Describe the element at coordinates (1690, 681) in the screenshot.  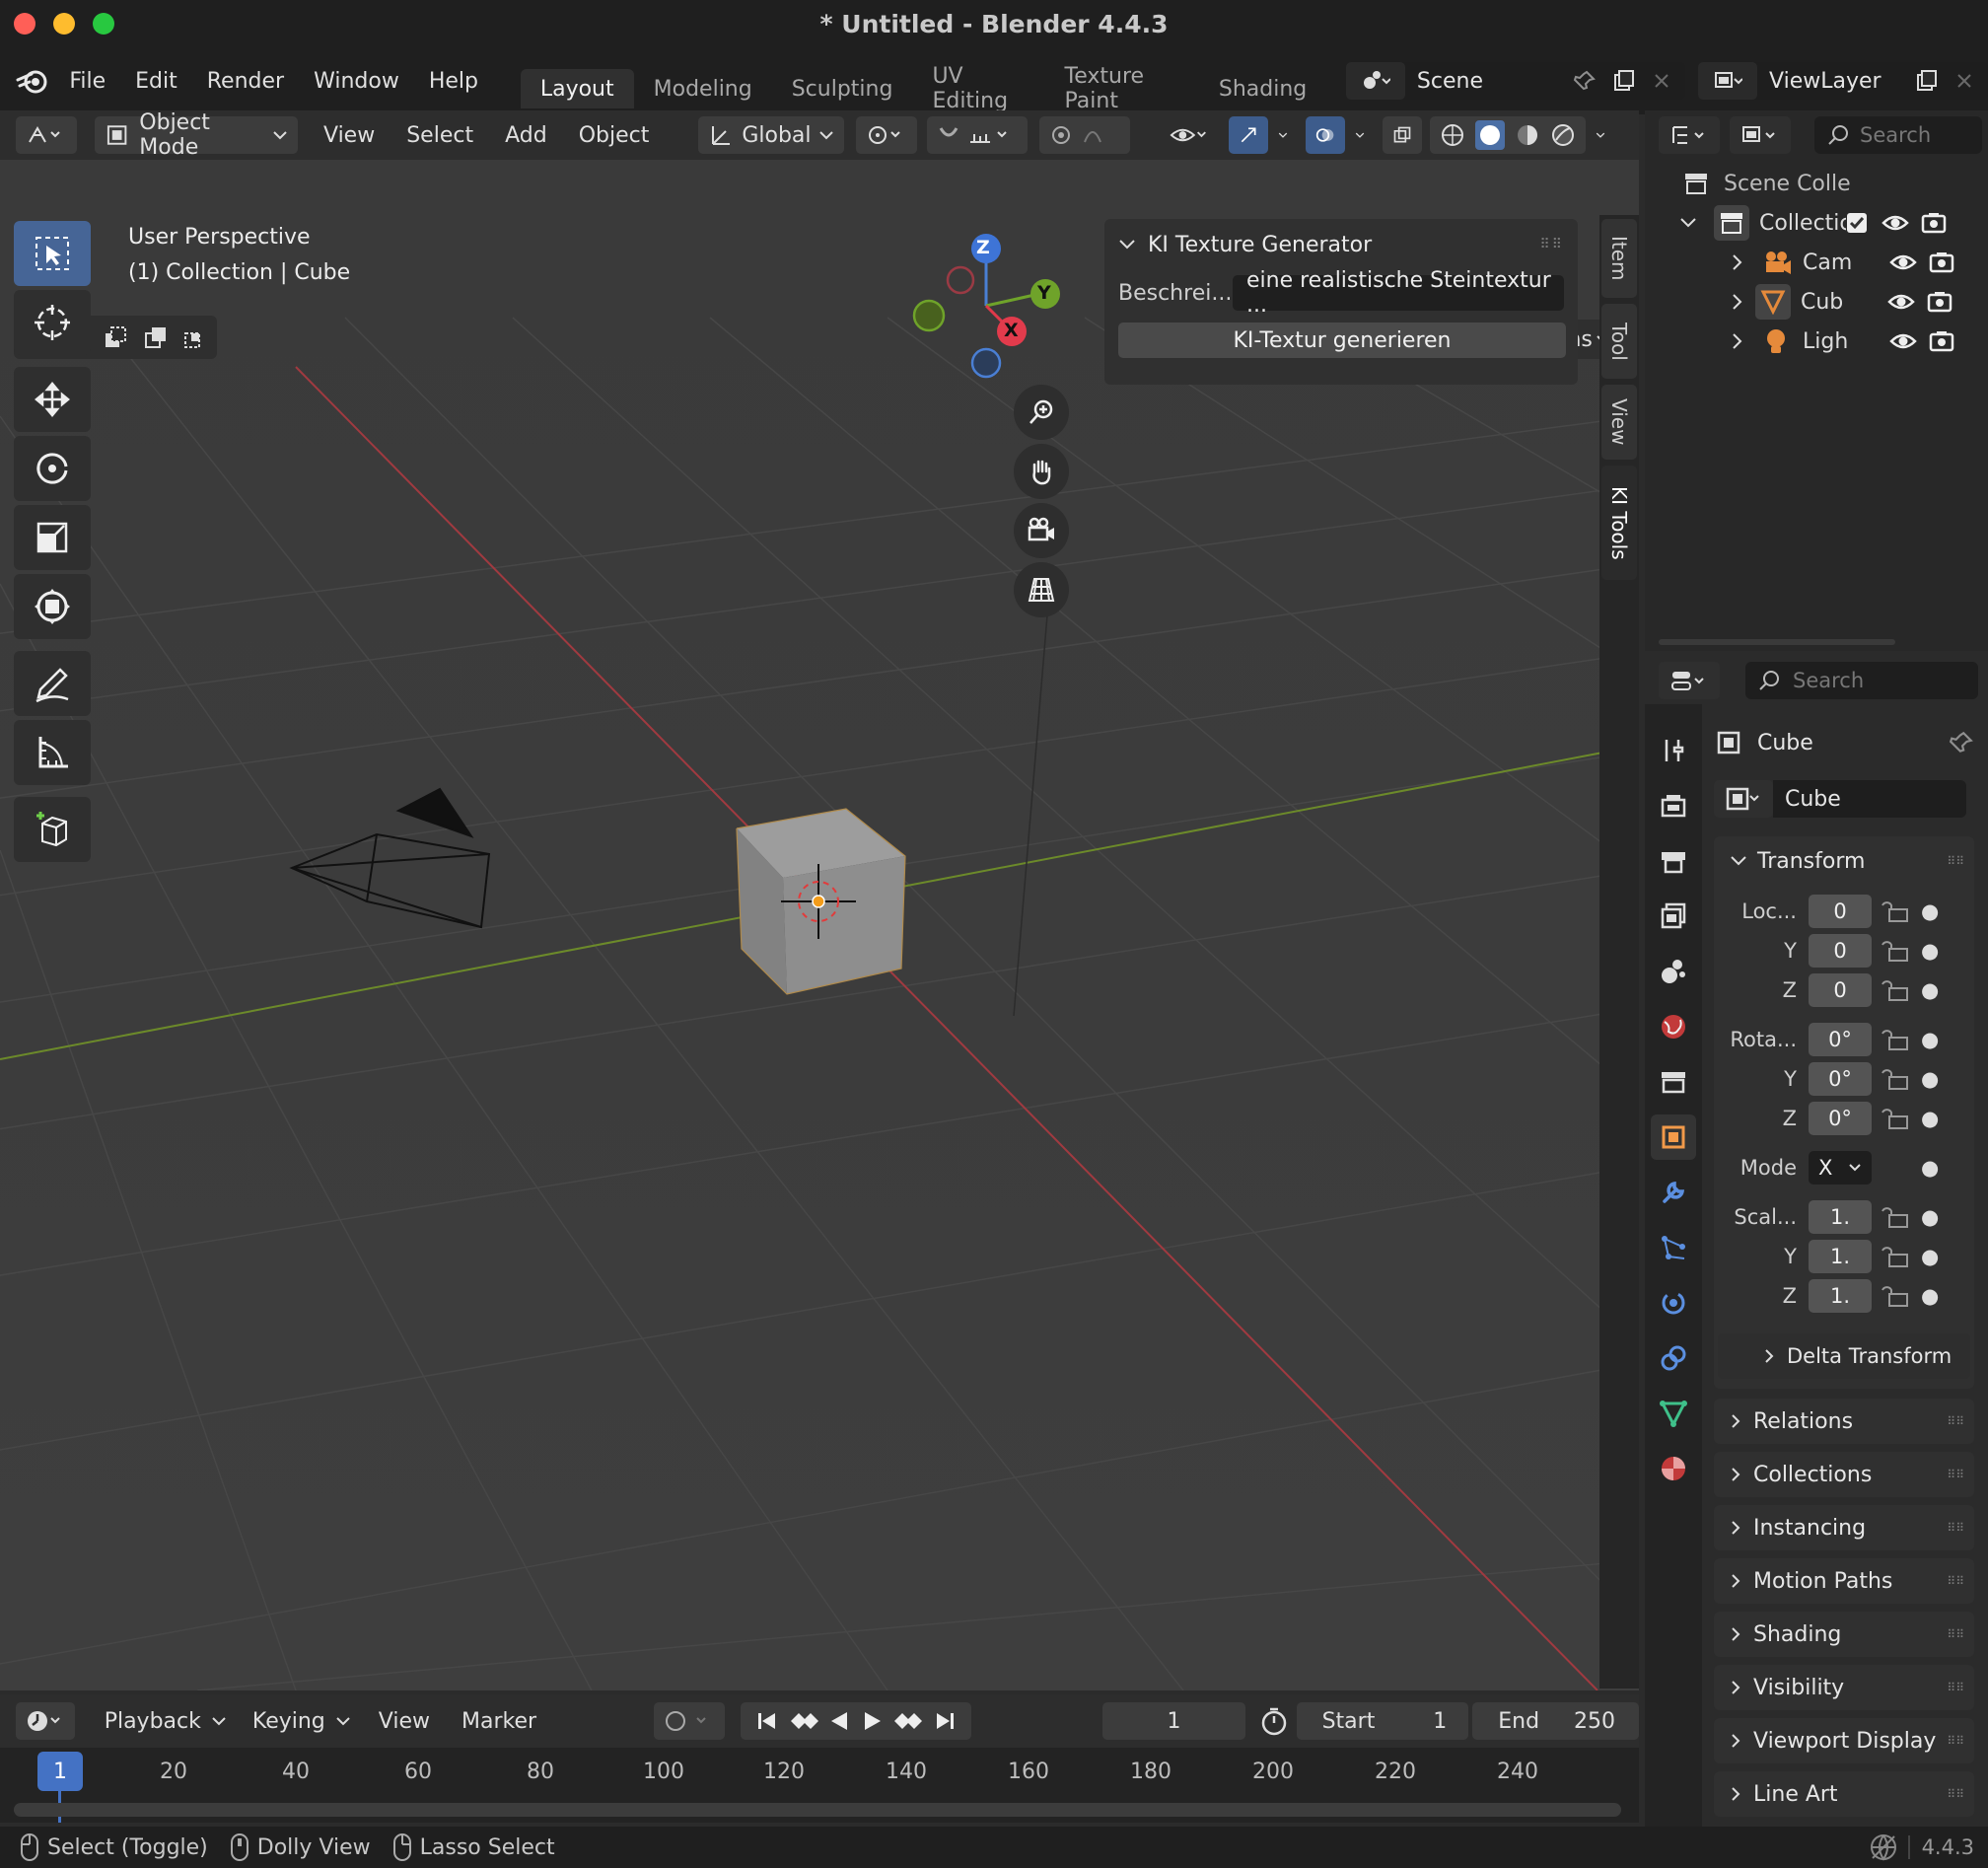
I see `properties-editor-type-icon` at that location.